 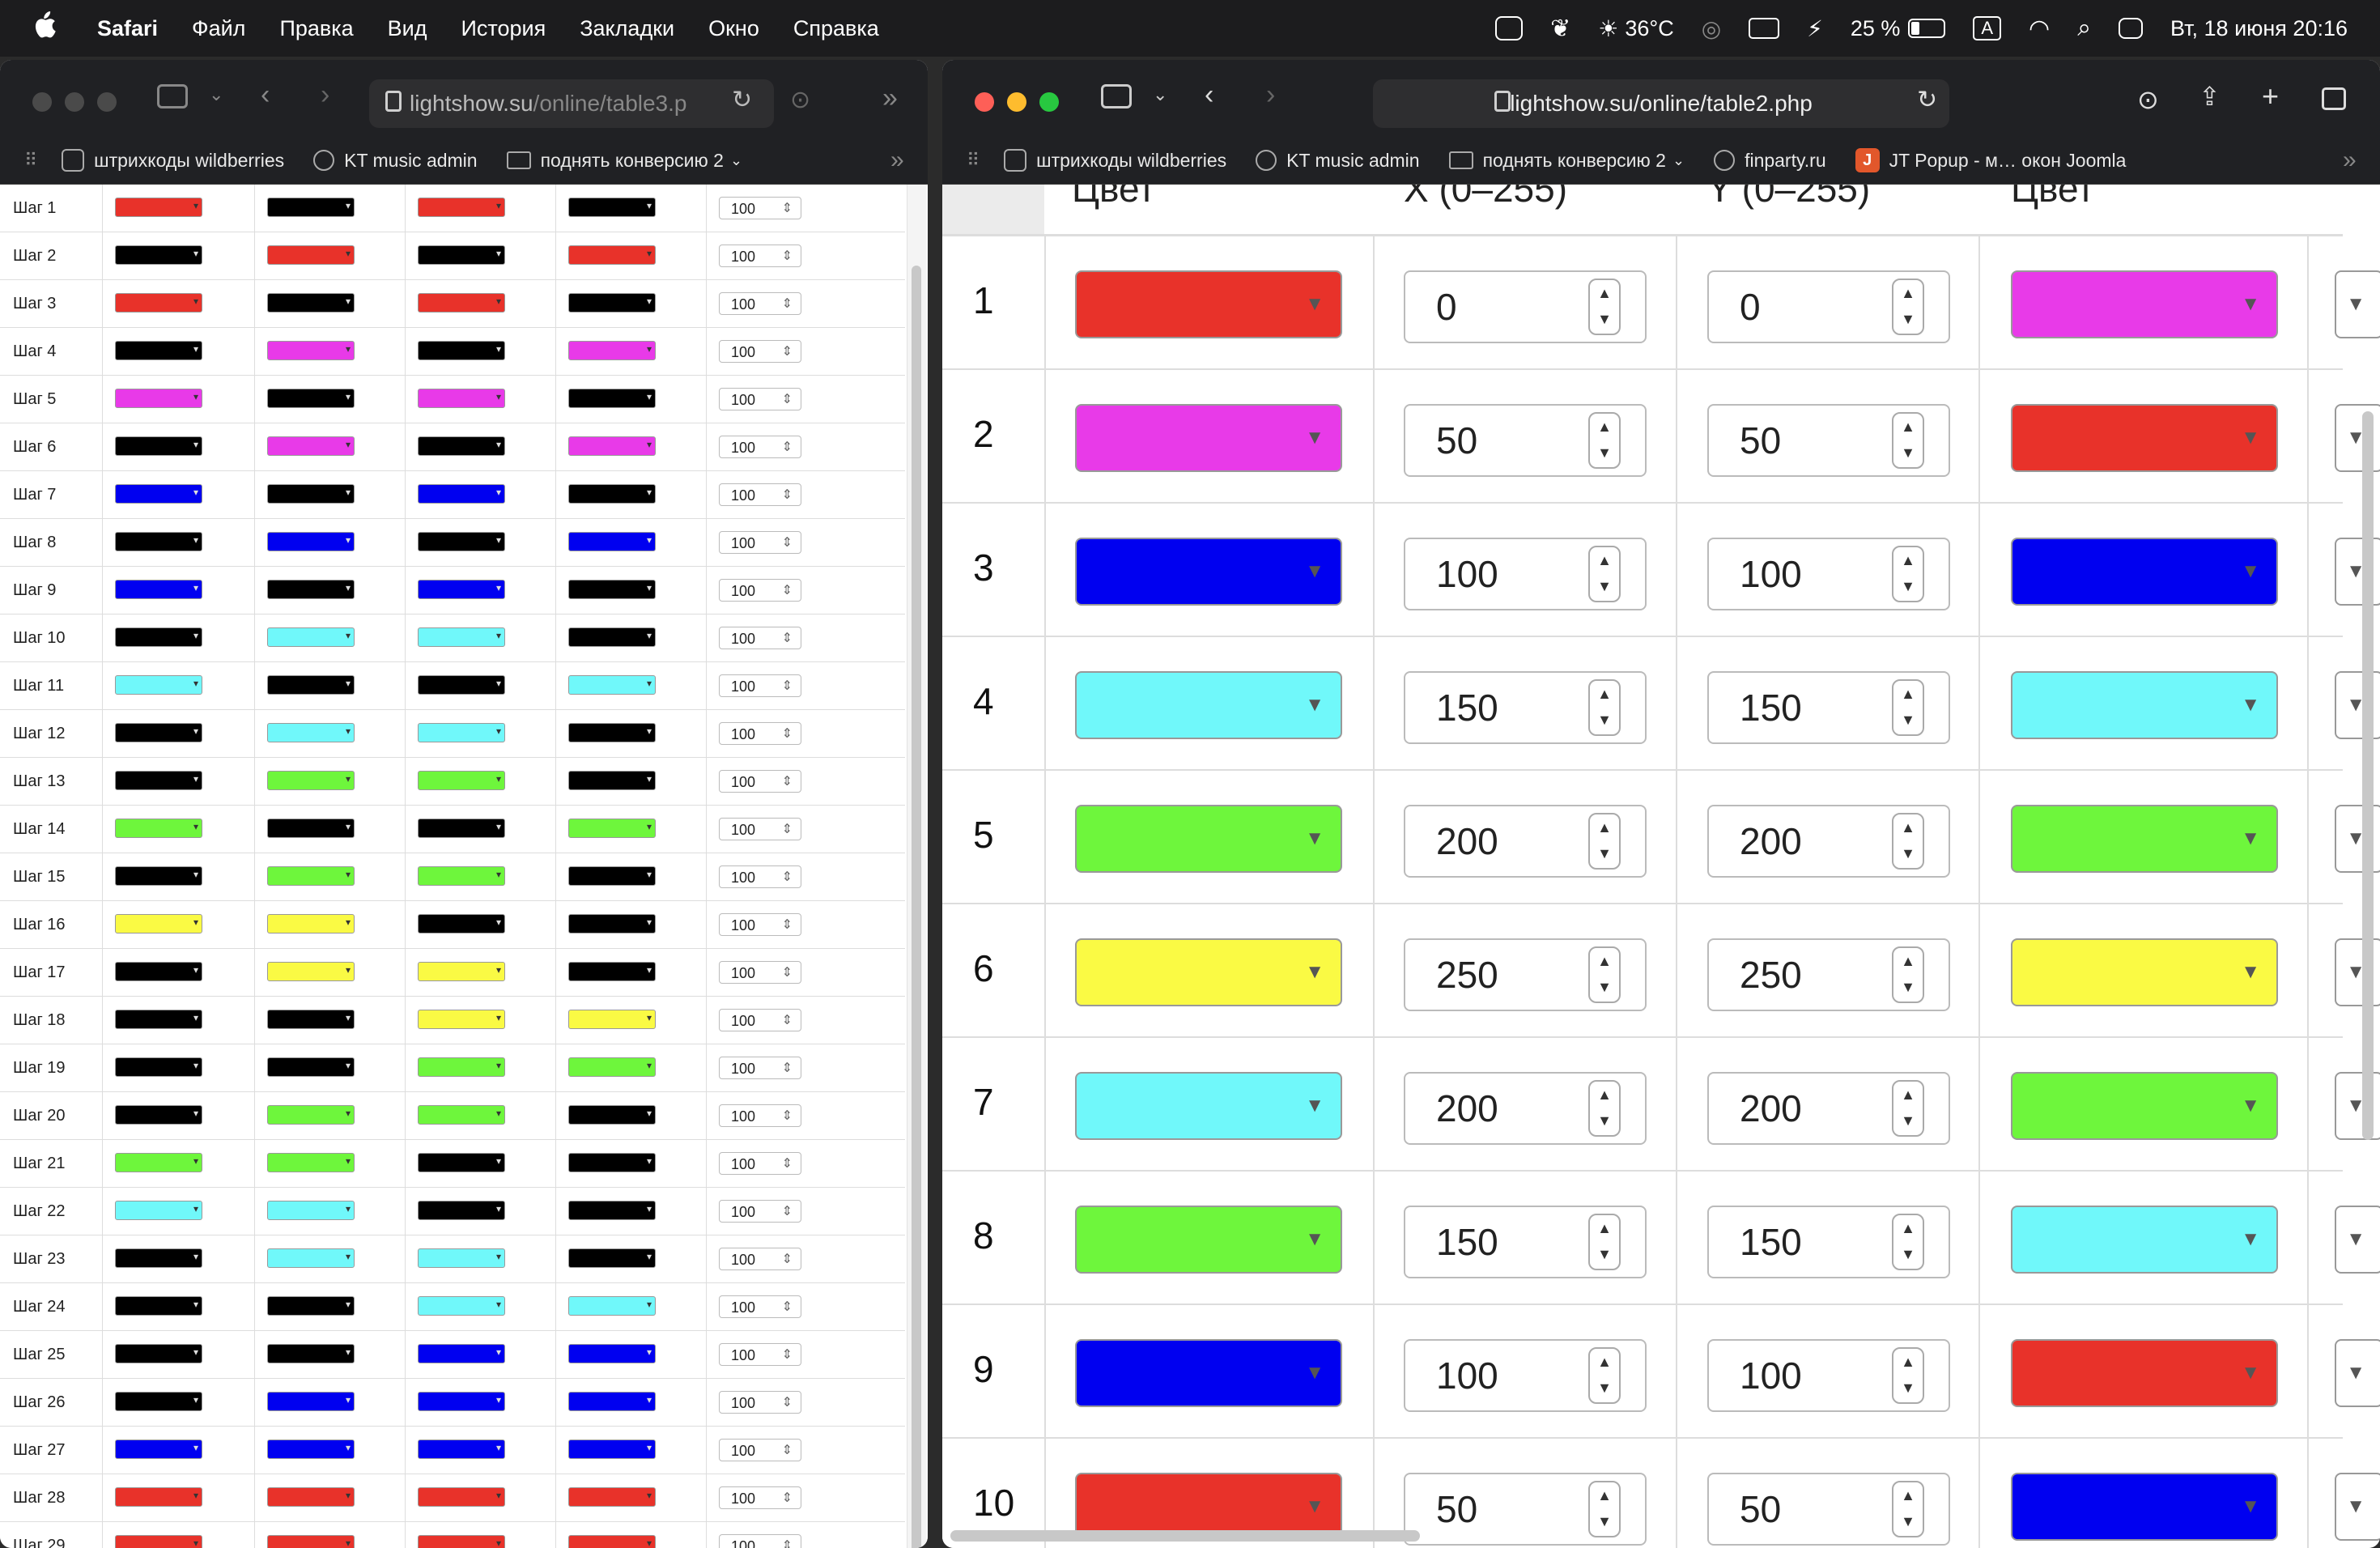 What do you see at coordinates (1927, 29) in the screenshot?
I see `battery-icon` at bounding box center [1927, 29].